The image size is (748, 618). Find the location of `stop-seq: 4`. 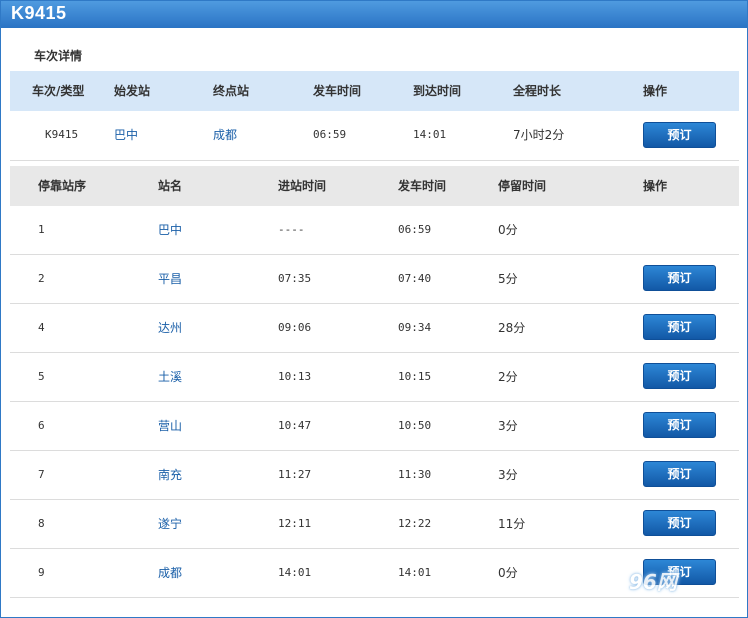

stop-seq: 4 is located at coordinates (41, 327).